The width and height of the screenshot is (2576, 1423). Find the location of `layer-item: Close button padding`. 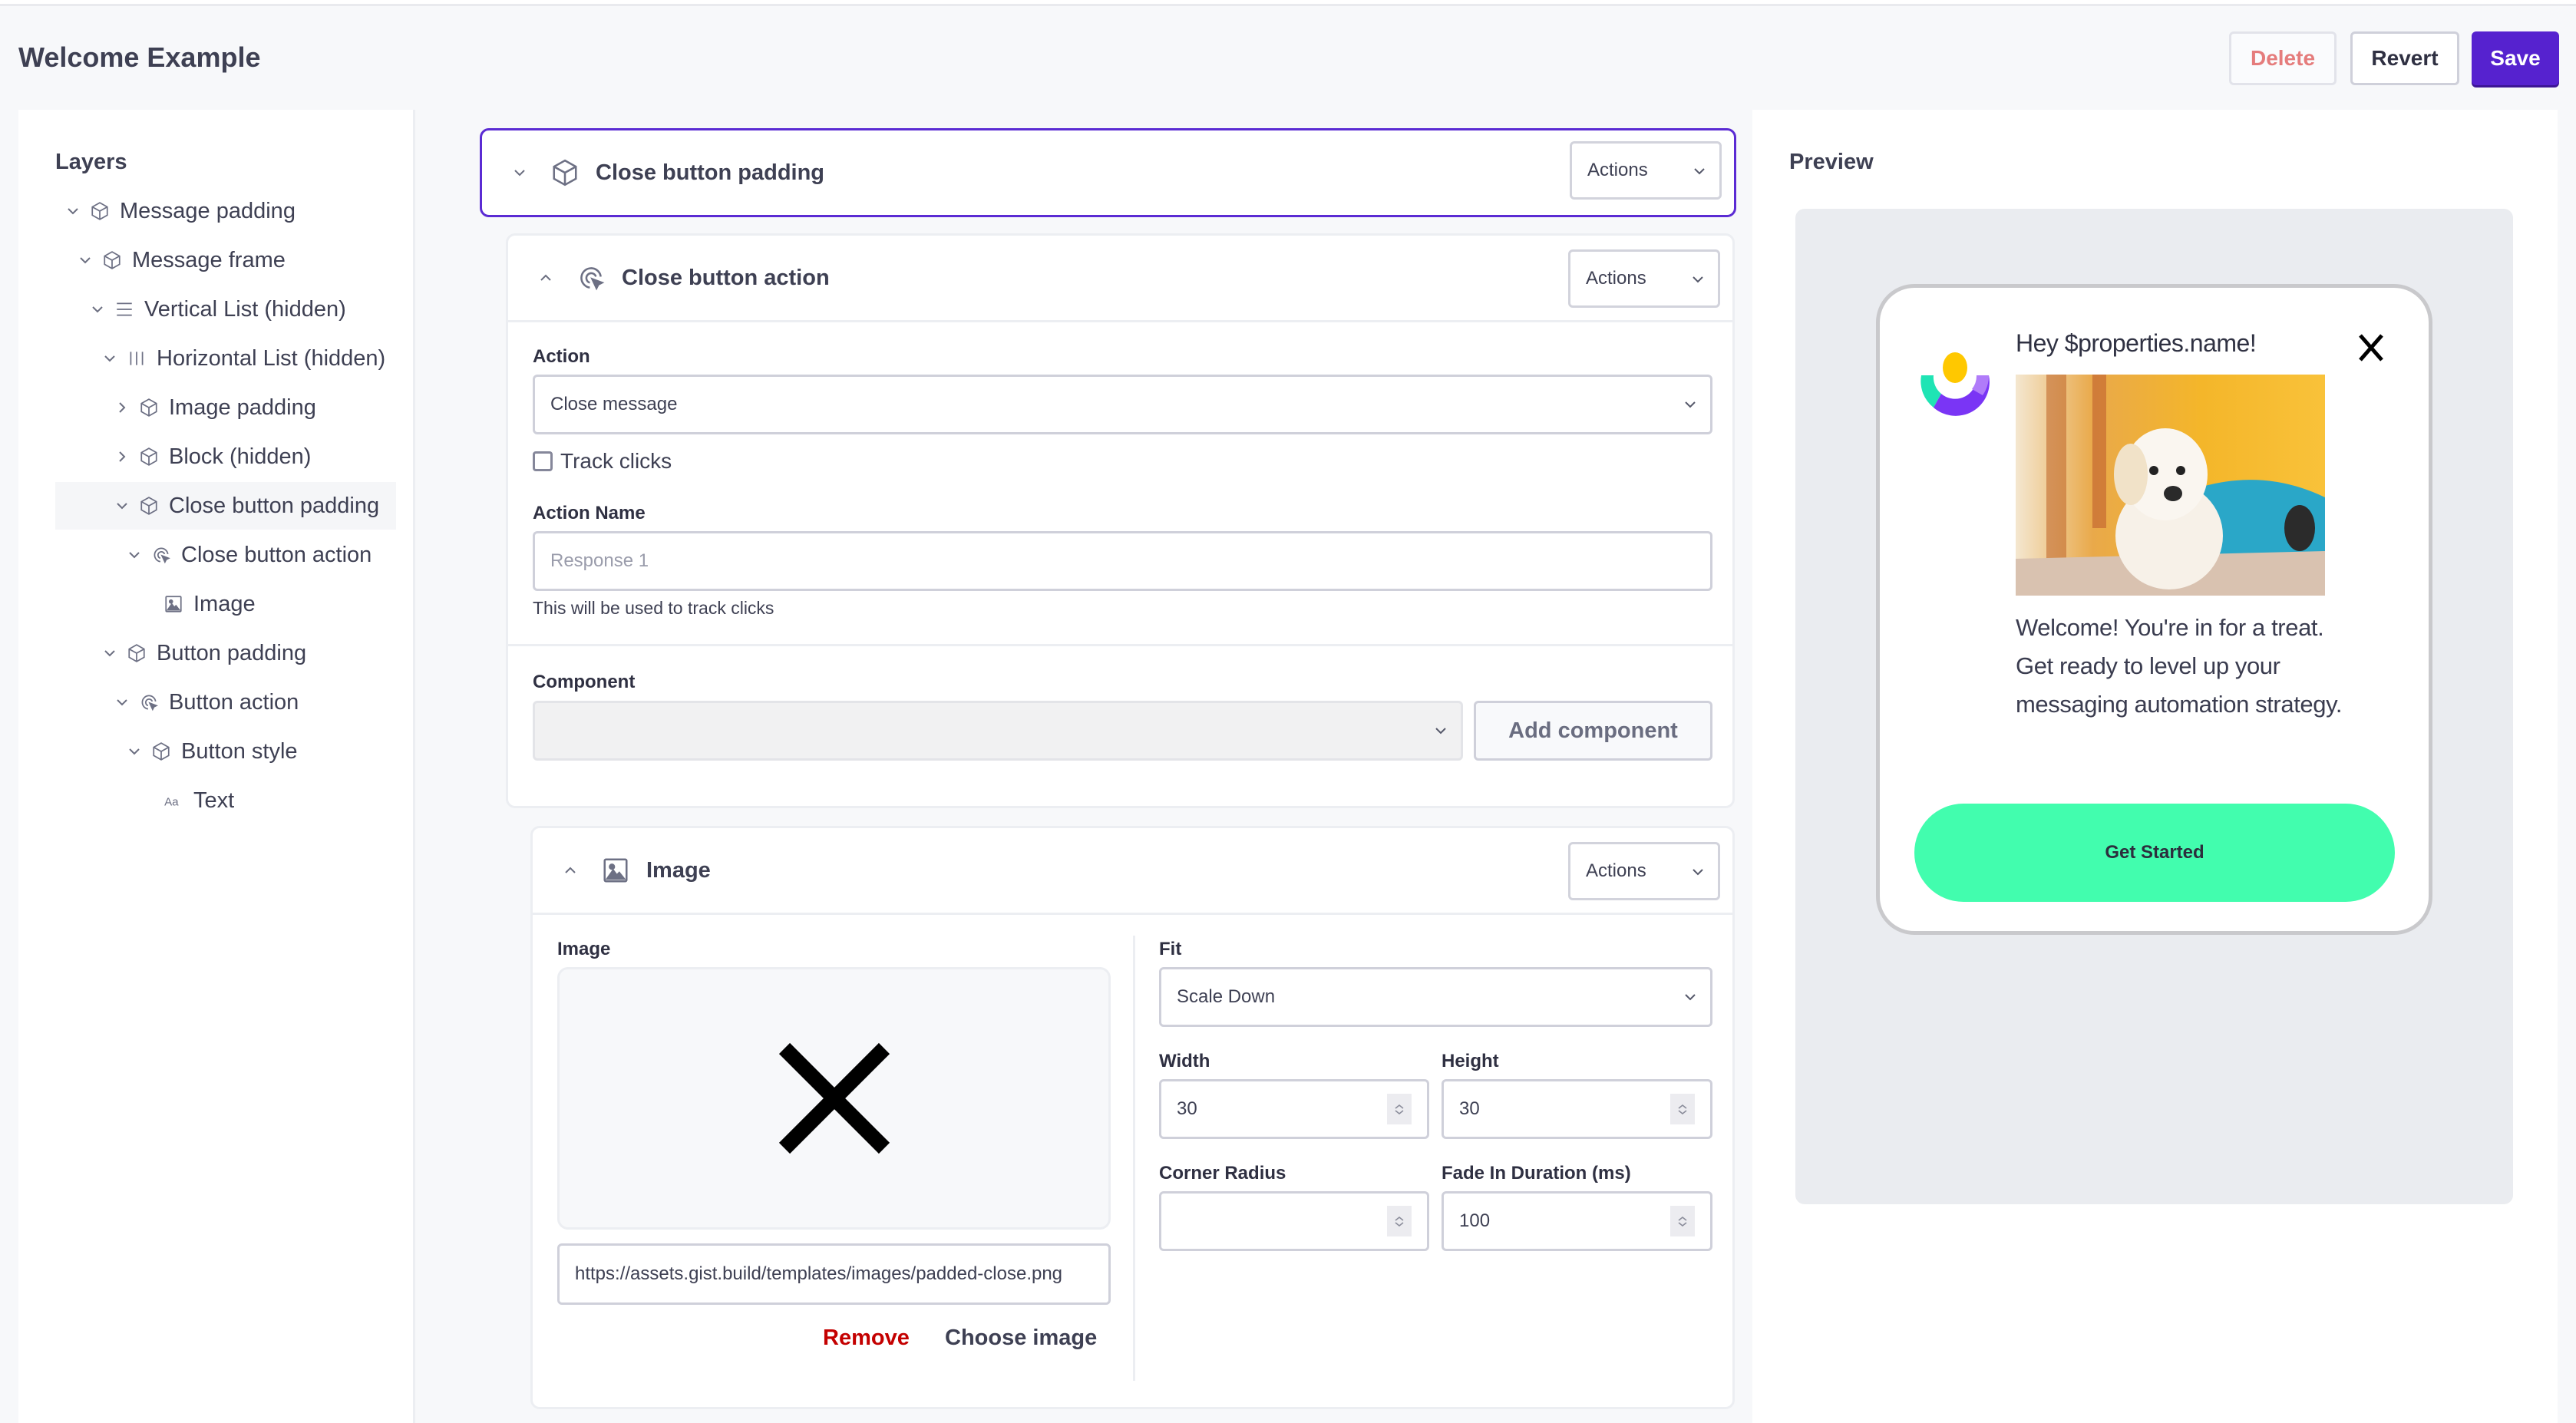

layer-item: Close button padding is located at coordinates (225, 506).